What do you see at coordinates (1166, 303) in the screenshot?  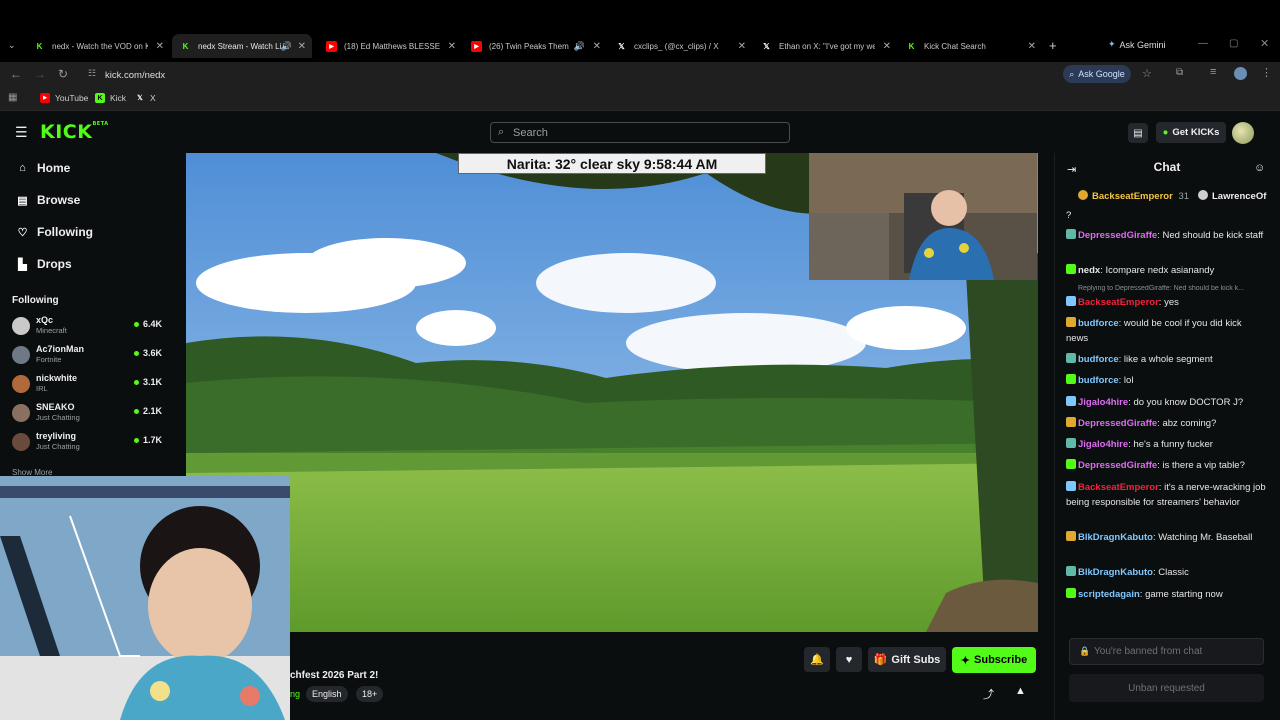 I see `chat-message: BackseatEmperor: yes` at bounding box center [1166, 303].